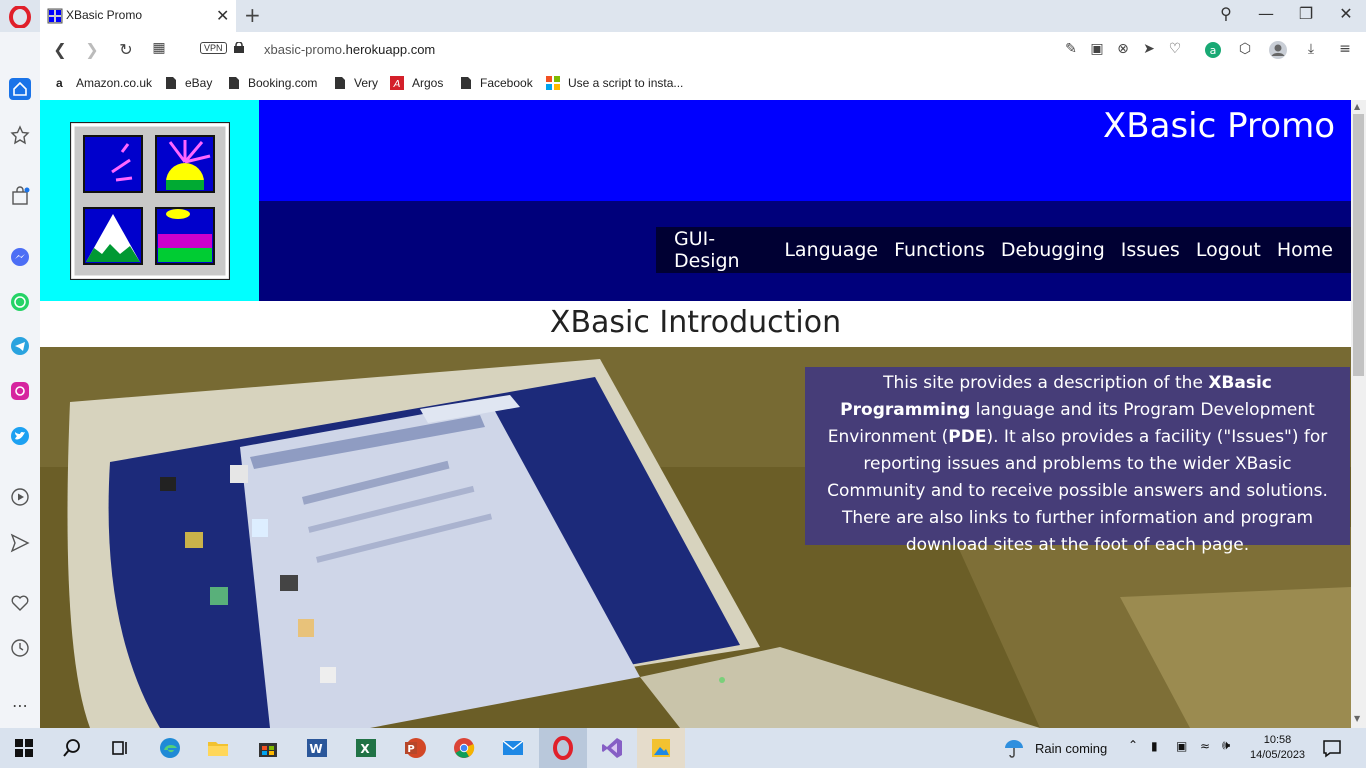 The height and width of the screenshot is (768, 1366). What do you see at coordinates (428, 83) in the screenshot?
I see `bookmark-label: Argos` at bounding box center [428, 83].